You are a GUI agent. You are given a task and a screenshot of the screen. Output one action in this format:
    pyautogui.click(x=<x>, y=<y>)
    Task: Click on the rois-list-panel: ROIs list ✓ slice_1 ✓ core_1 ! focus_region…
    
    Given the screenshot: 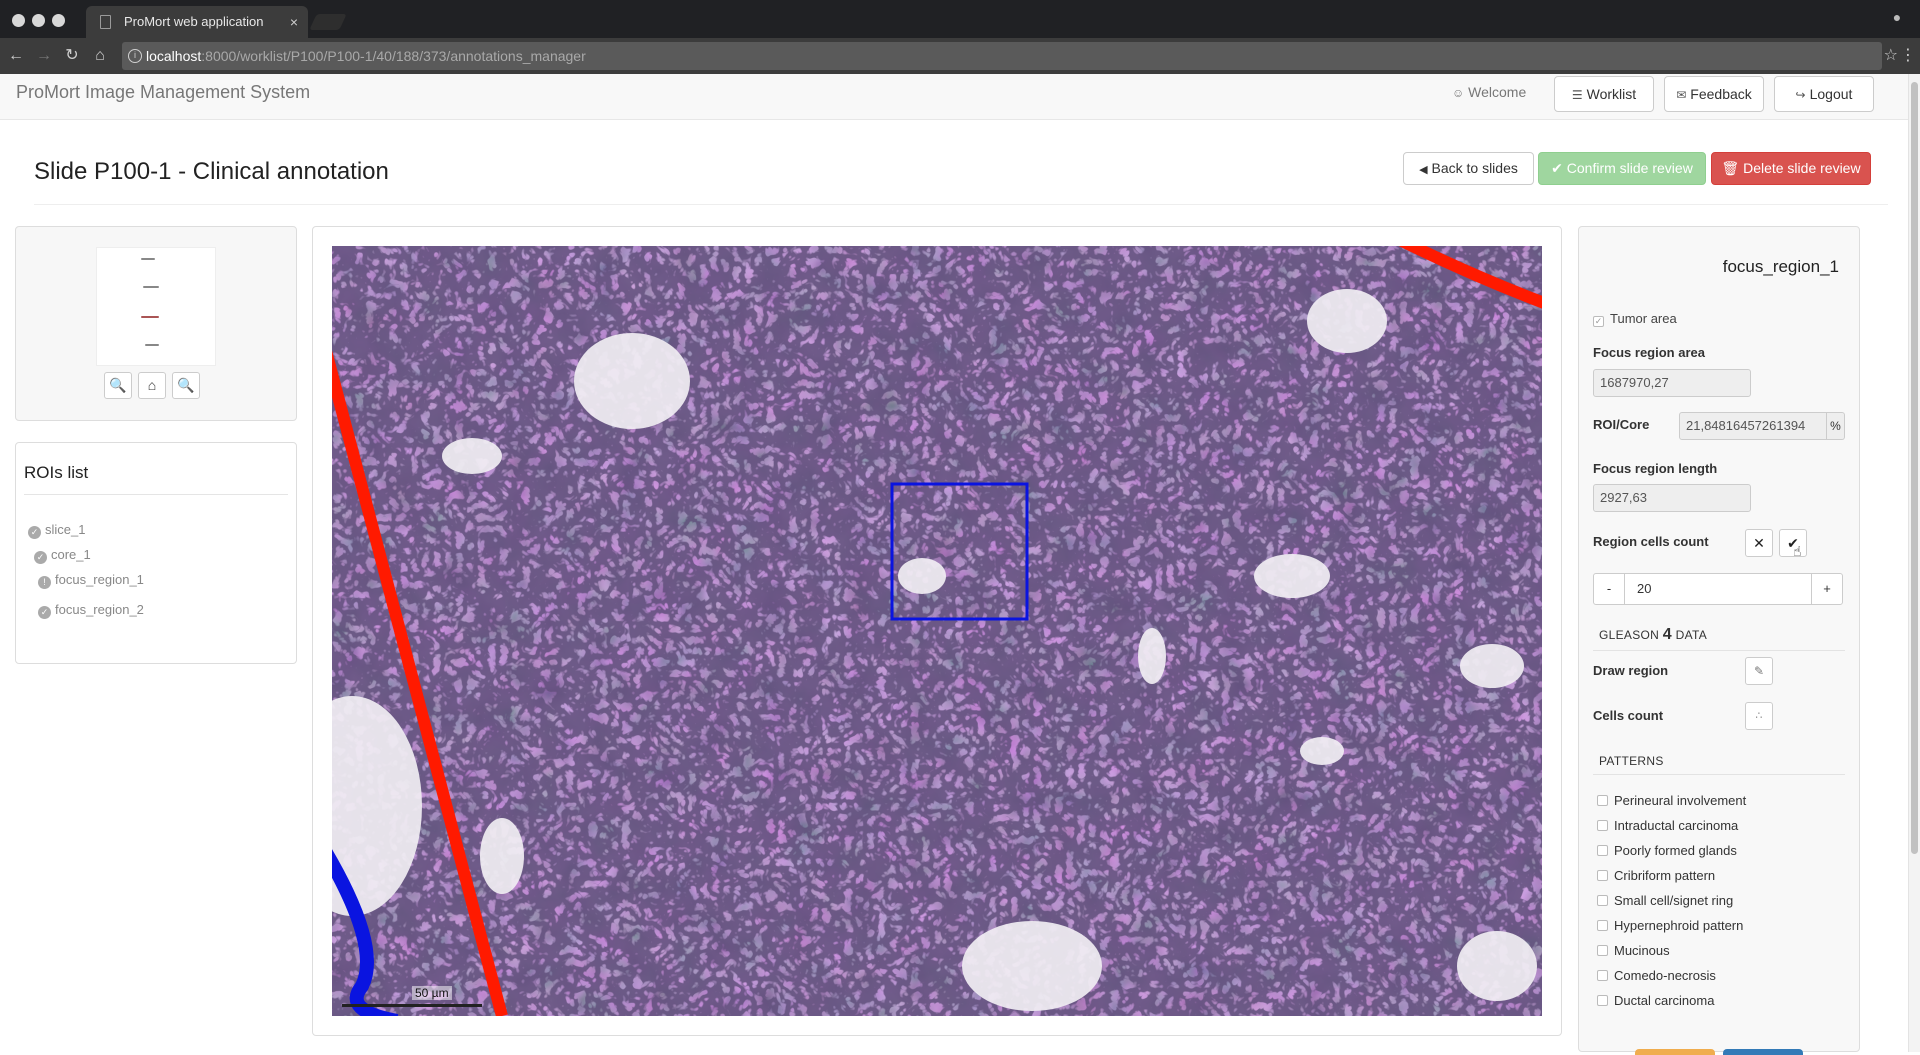 What is the action you would take?
    pyautogui.click(x=156, y=553)
    